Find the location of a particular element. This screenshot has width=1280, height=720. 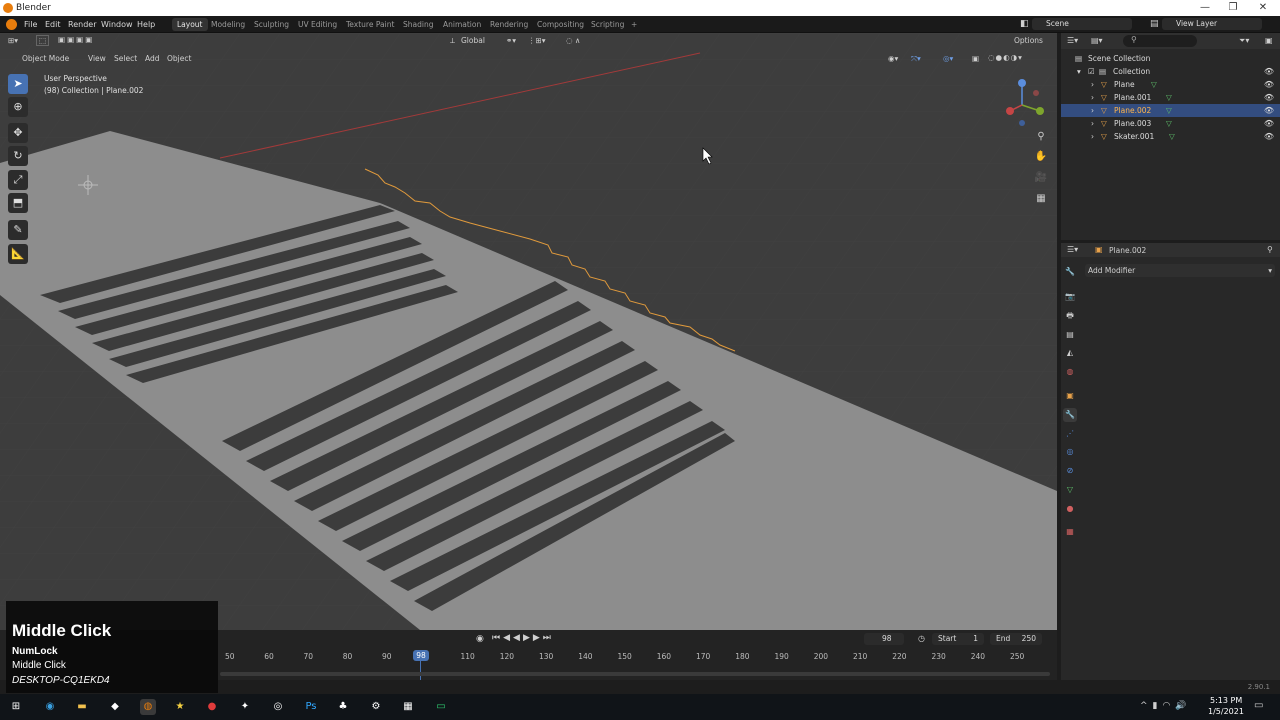

visibility-icon: ◉▾ is located at coordinates (893, 58).